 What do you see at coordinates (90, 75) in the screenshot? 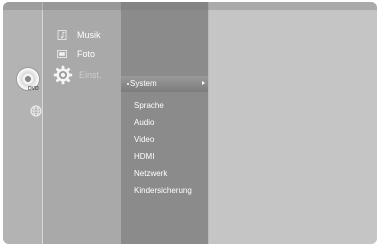
I see `menu-item-label: Einst.` at bounding box center [90, 75].